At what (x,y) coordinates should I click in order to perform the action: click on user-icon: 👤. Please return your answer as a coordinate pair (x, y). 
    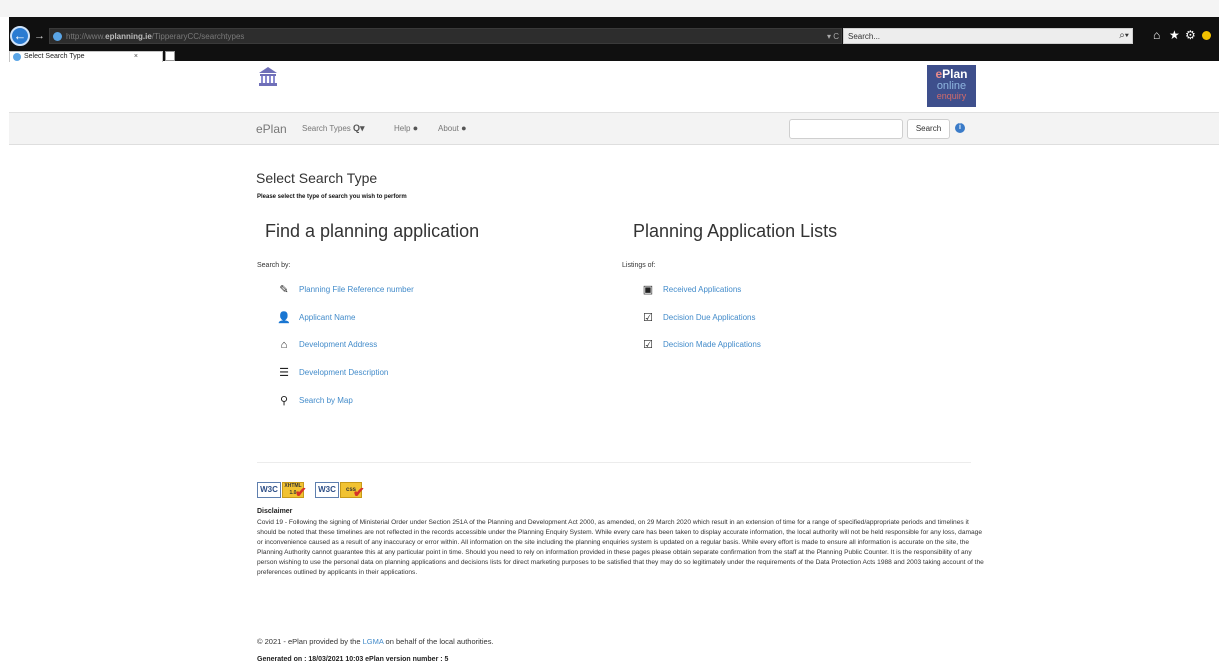
    Looking at the image, I should click on (284, 318).